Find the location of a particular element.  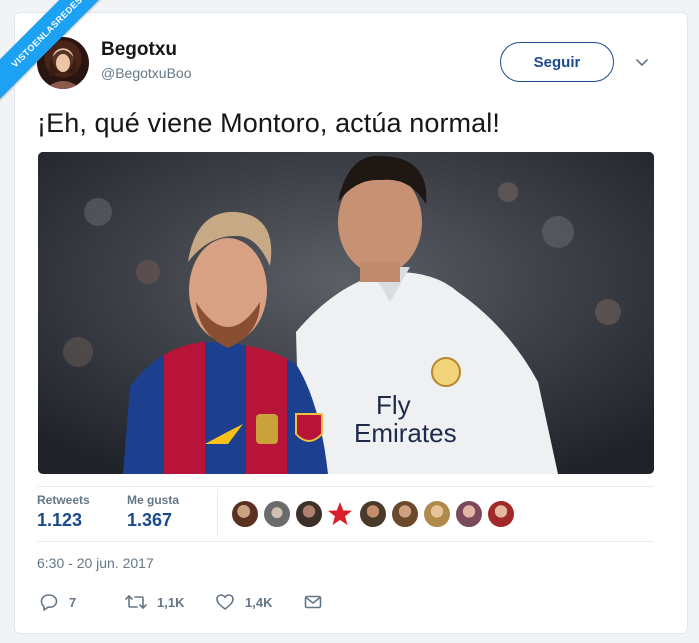

like-action: 1,4K is located at coordinates (243, 602).